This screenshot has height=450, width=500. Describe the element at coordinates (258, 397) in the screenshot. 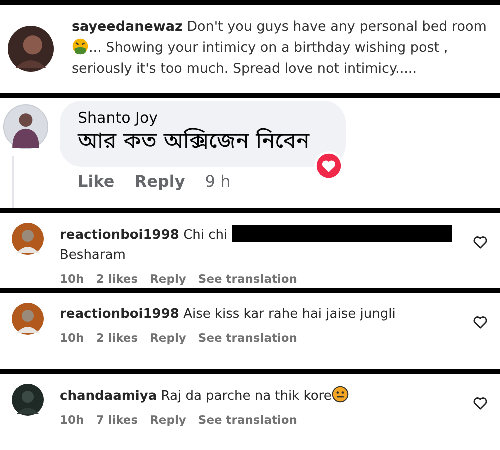

I see `comment-text: chandaamiya Raj da parche na thik kore` at that location.